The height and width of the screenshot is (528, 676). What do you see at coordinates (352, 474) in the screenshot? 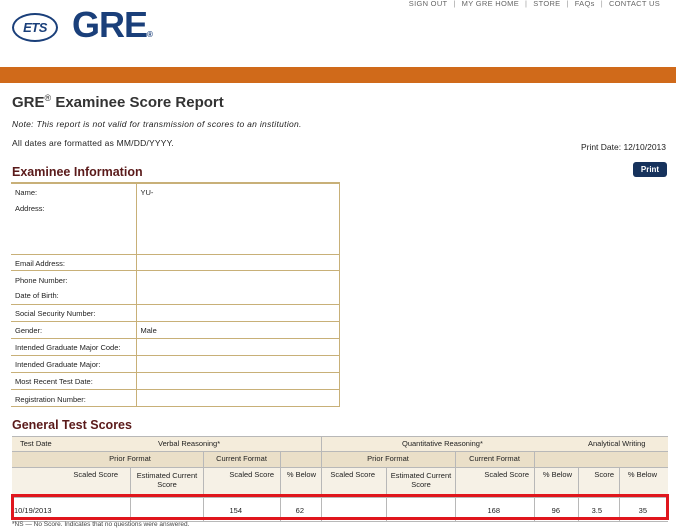
I see `quant-prior-scaled-header: Scaled Score` at bounding box center [352, 474].